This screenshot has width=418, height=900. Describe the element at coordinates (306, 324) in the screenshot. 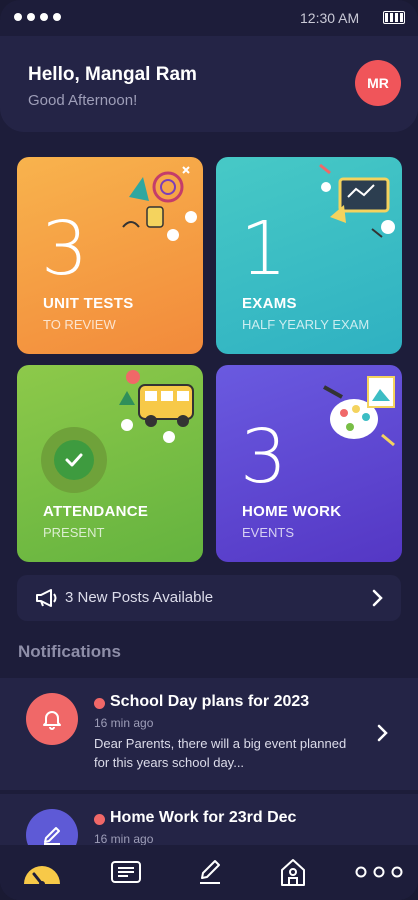

I see `card-subtitle: HALF YEARLY EXAM` at that location.